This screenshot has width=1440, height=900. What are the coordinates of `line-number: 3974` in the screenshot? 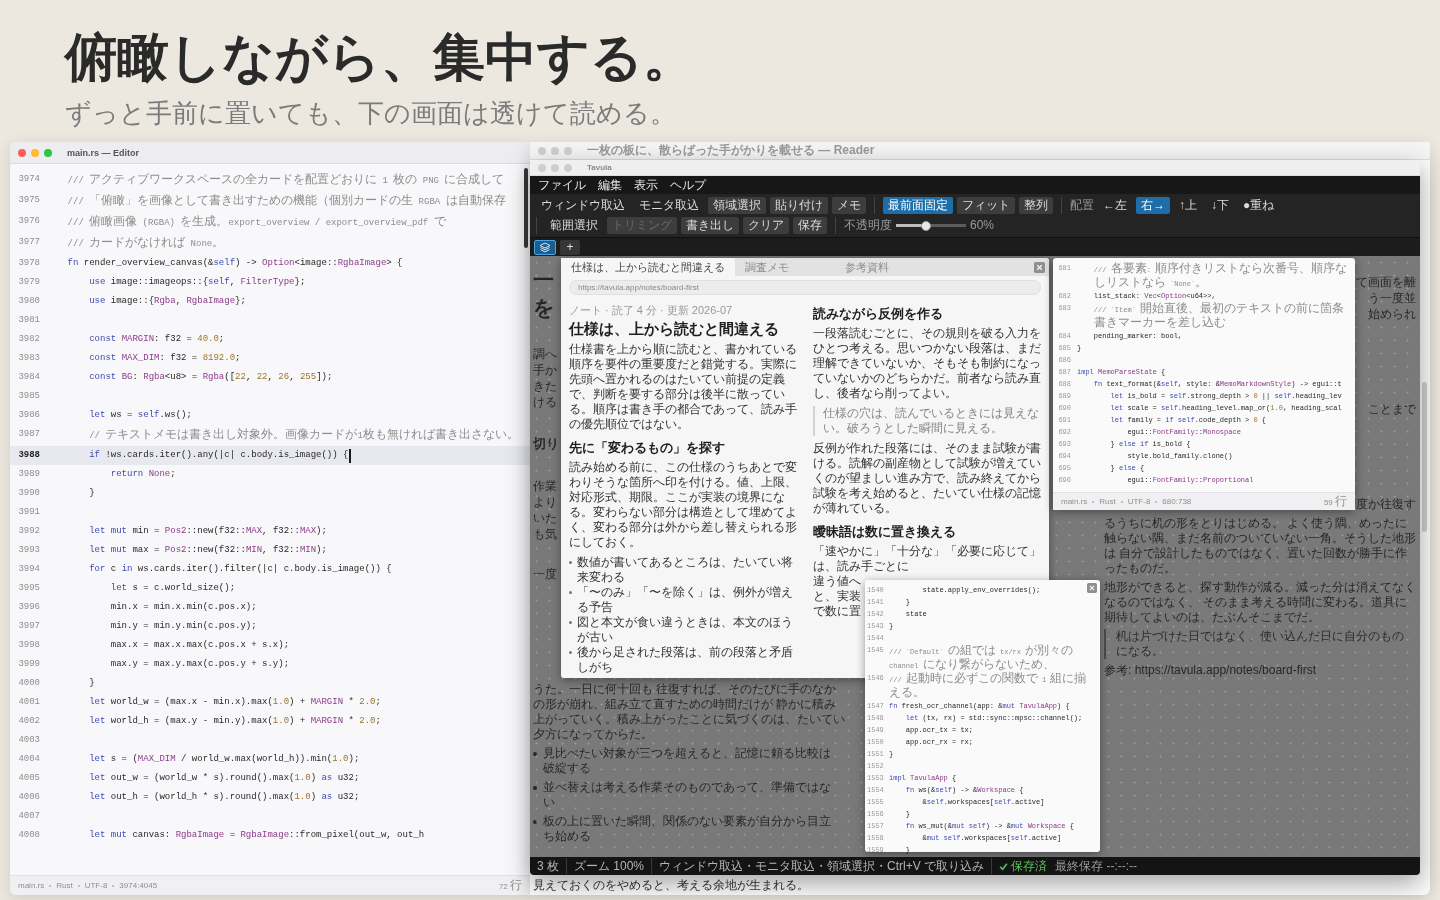 It's located at (28, 179).